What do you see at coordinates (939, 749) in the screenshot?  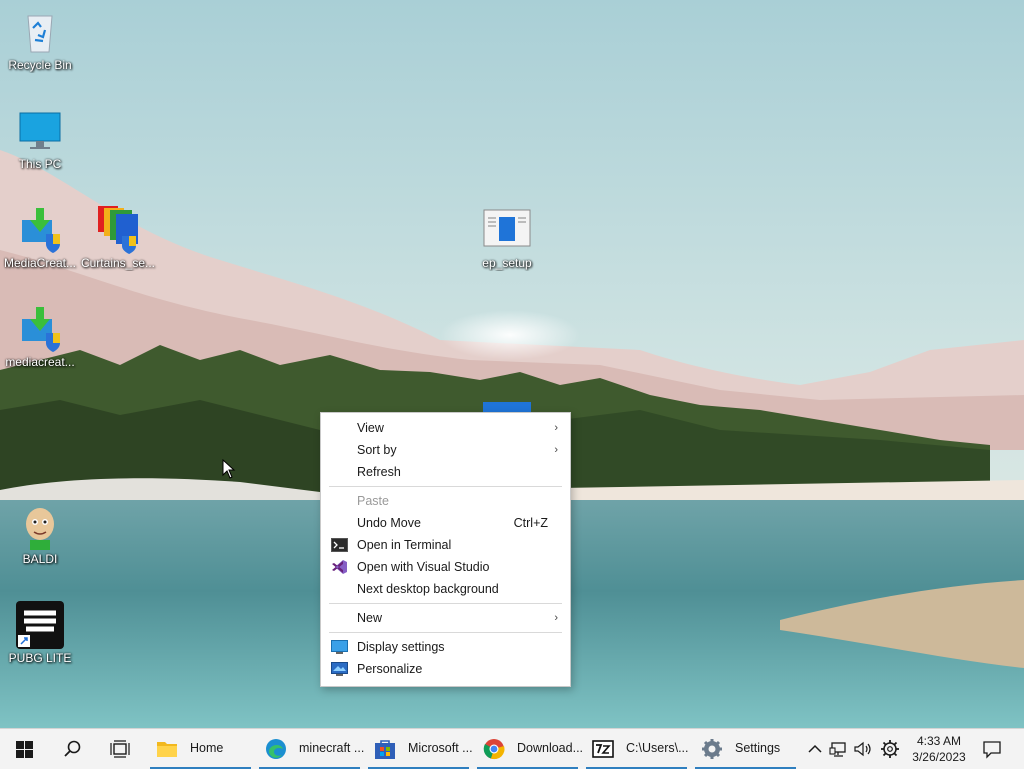 I see `clock: 4:33 AM 3/26/2023` at bounding box center [939, 749].